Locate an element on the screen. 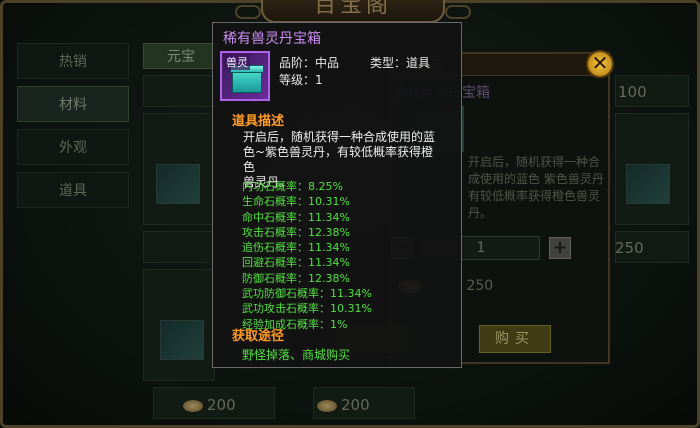  source-text: 野怪掉落、商城购买 is located at coordinates (296, 355).